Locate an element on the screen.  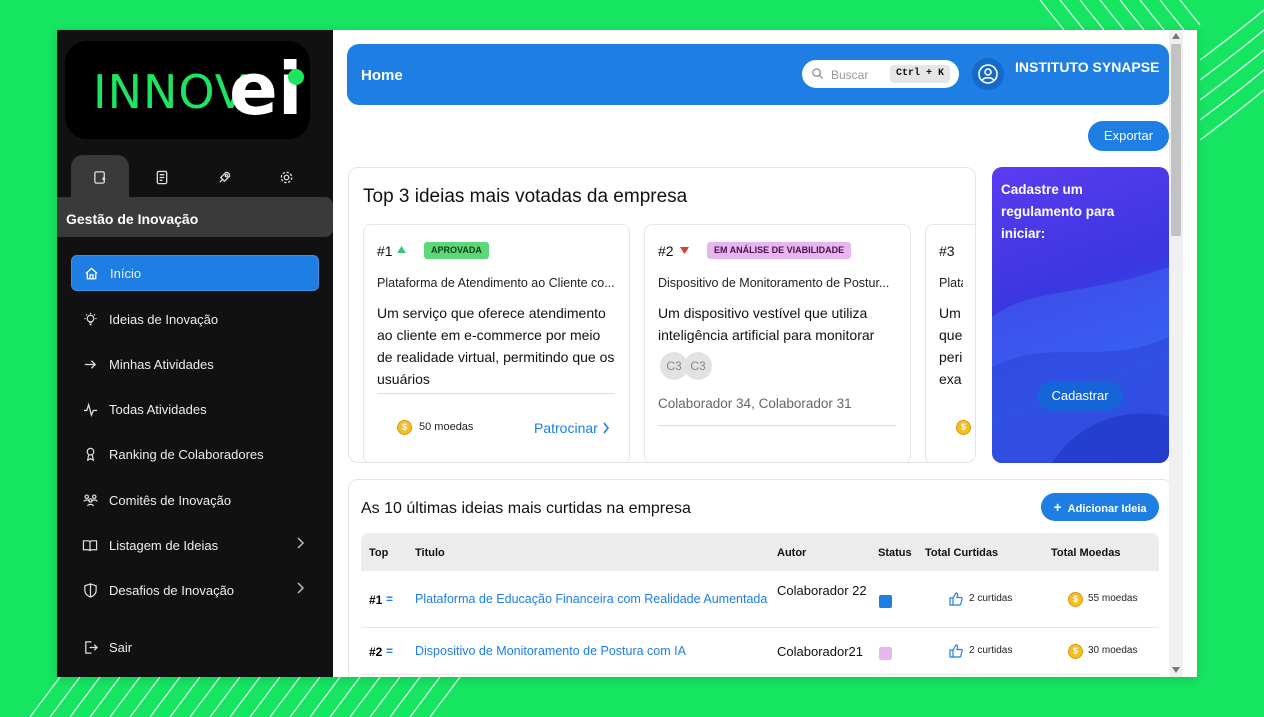
register-button: Cadastrar is located at coordinates (1080, 396).